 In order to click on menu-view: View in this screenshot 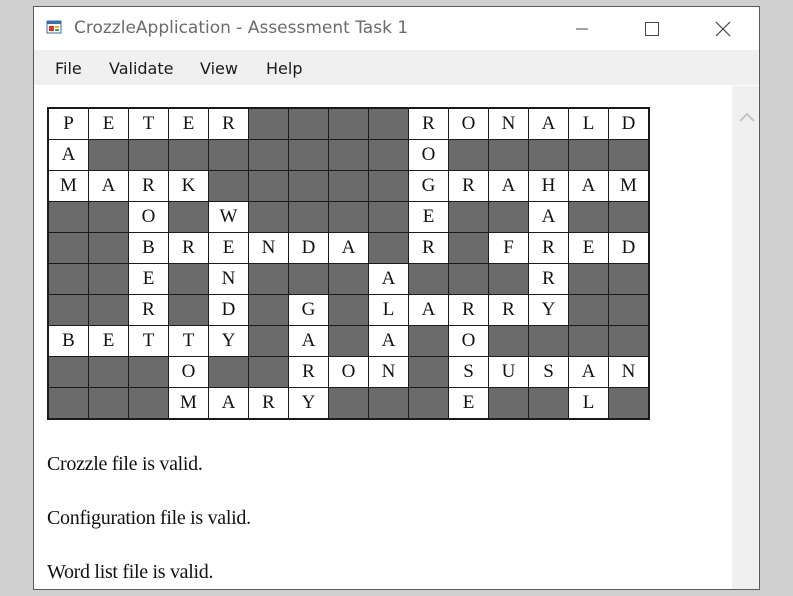, I will do `click(219, 68)`.